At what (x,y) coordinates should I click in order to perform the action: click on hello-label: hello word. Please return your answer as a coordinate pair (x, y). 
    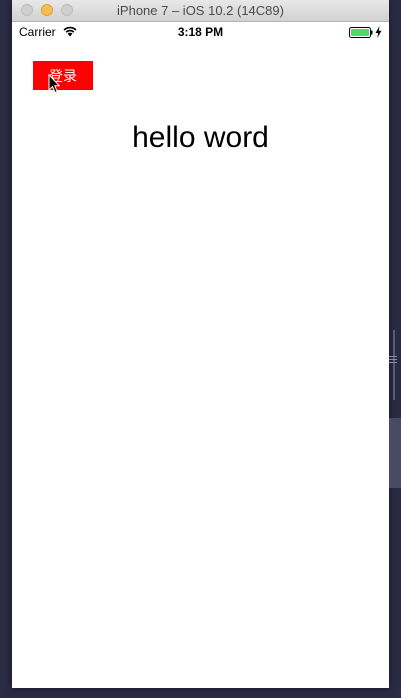
    Looking at the image, I should click on (200, 137).